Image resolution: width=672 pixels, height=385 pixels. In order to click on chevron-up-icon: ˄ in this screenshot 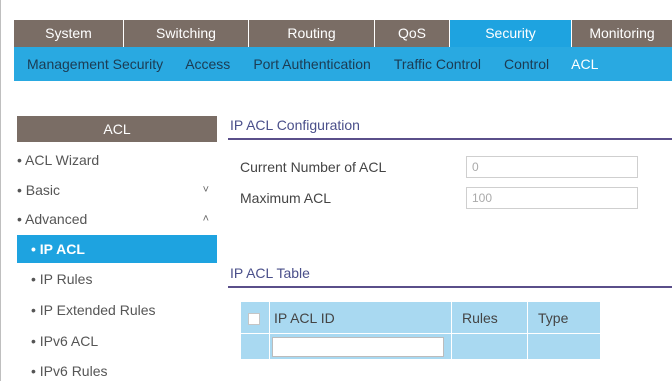, I will do `click(205, 219)`.